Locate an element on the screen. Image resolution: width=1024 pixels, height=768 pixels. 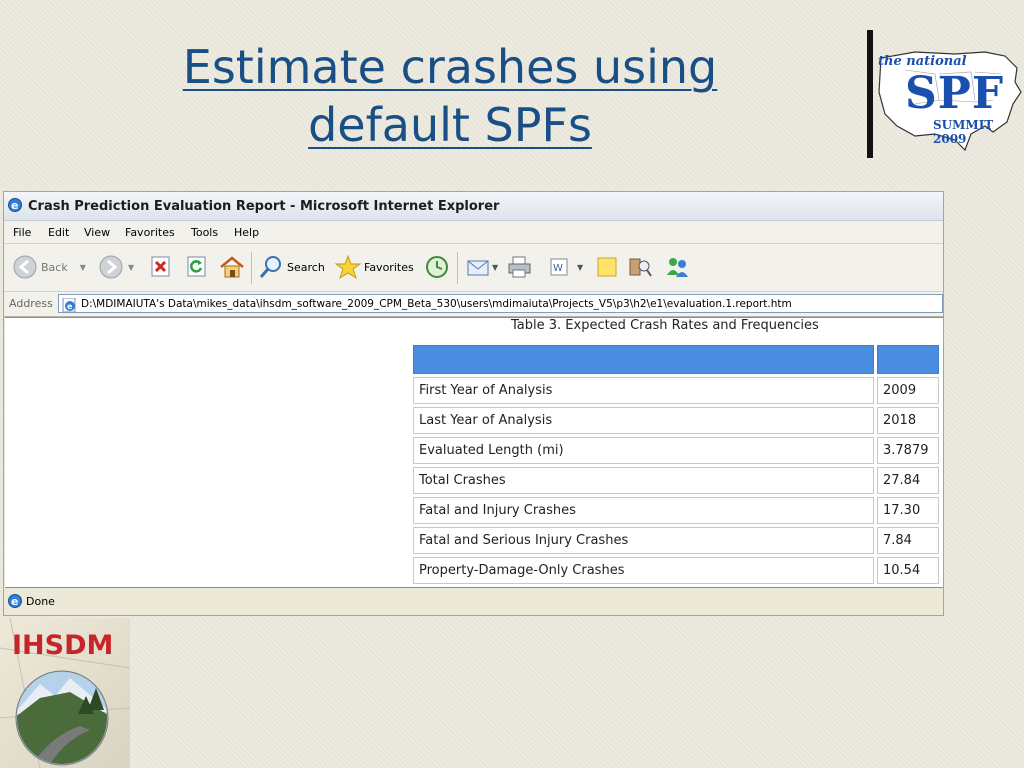
table-row: Last Year of Analysis 2018 is located at coordinates (676, 420).